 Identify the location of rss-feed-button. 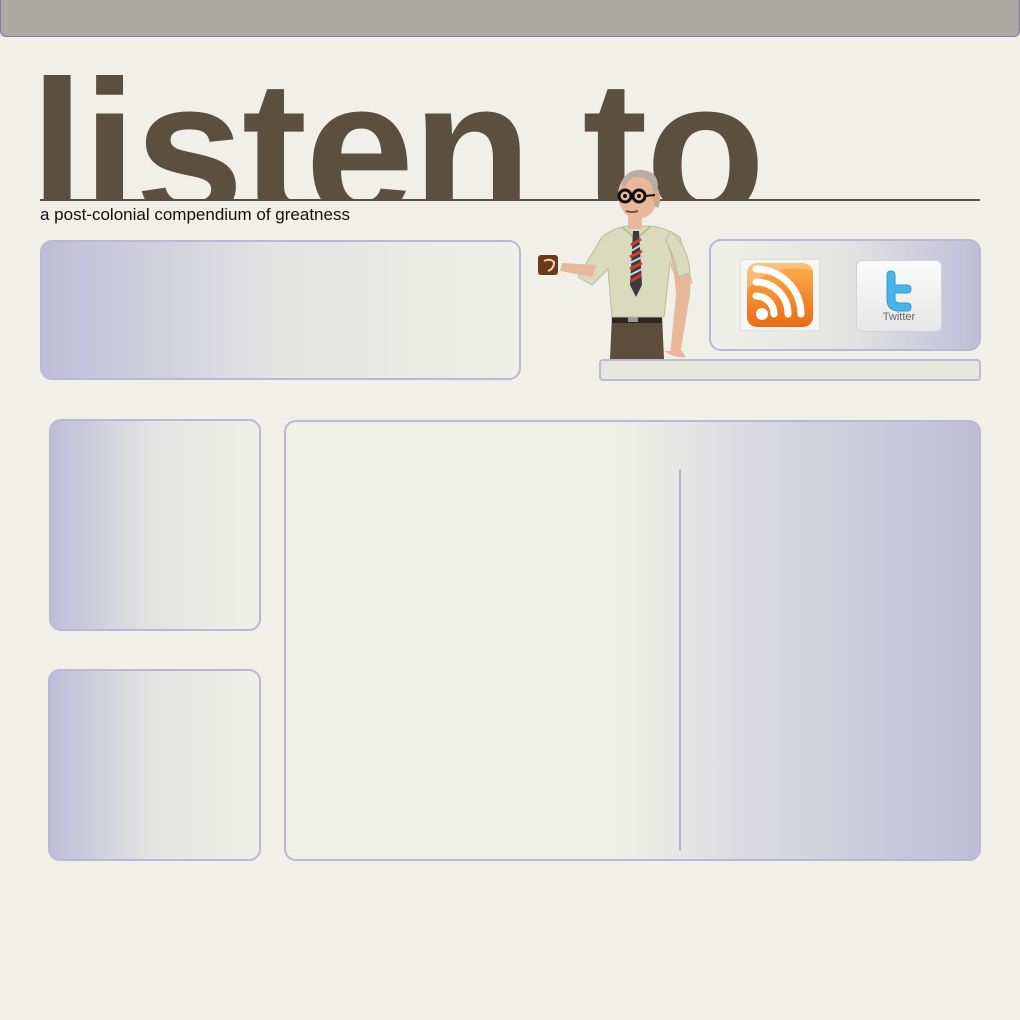
(780, 295).